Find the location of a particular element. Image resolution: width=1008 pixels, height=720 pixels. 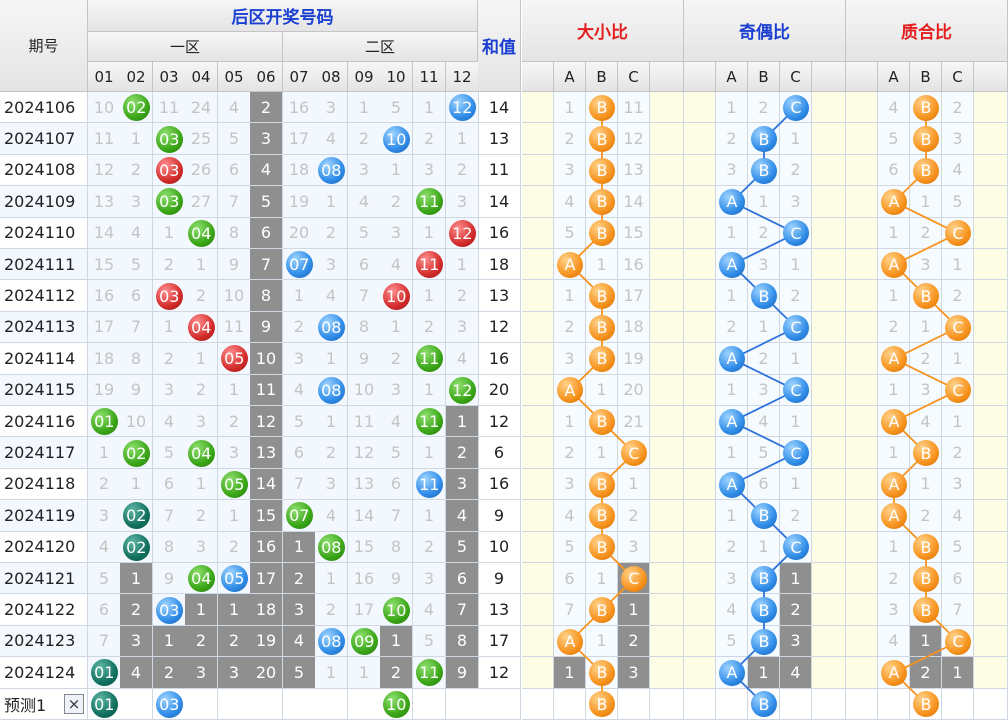

period-cell: 2024120 is located at coordinates (44, 547).